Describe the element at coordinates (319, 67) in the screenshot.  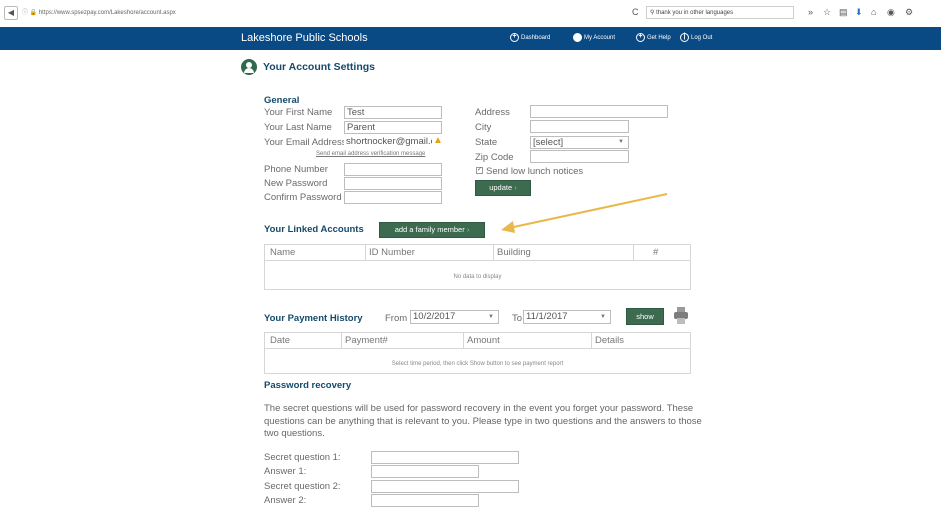
I see `page-title: Your Account Settings` at that location.